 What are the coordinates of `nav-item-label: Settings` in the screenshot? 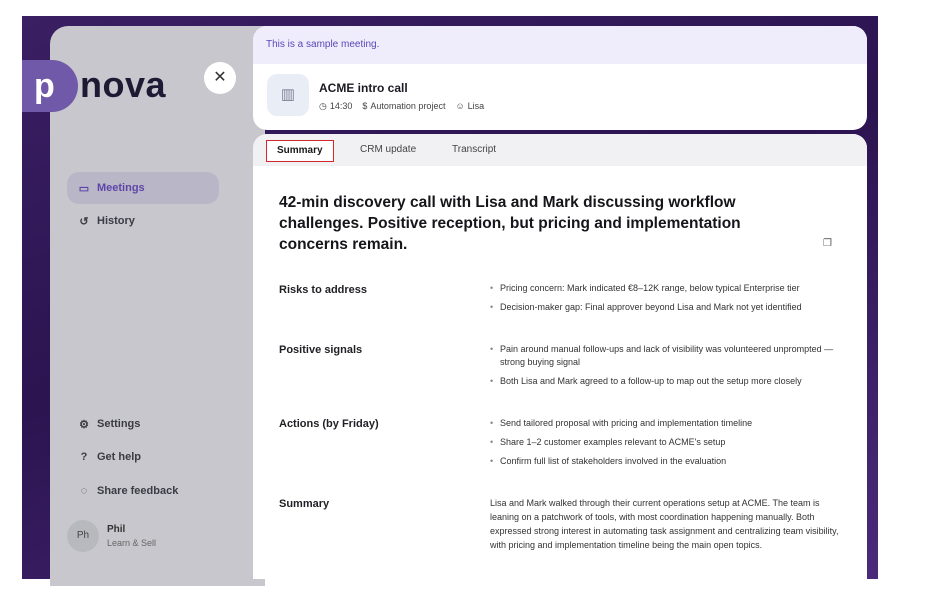 It's located at (119, 424).